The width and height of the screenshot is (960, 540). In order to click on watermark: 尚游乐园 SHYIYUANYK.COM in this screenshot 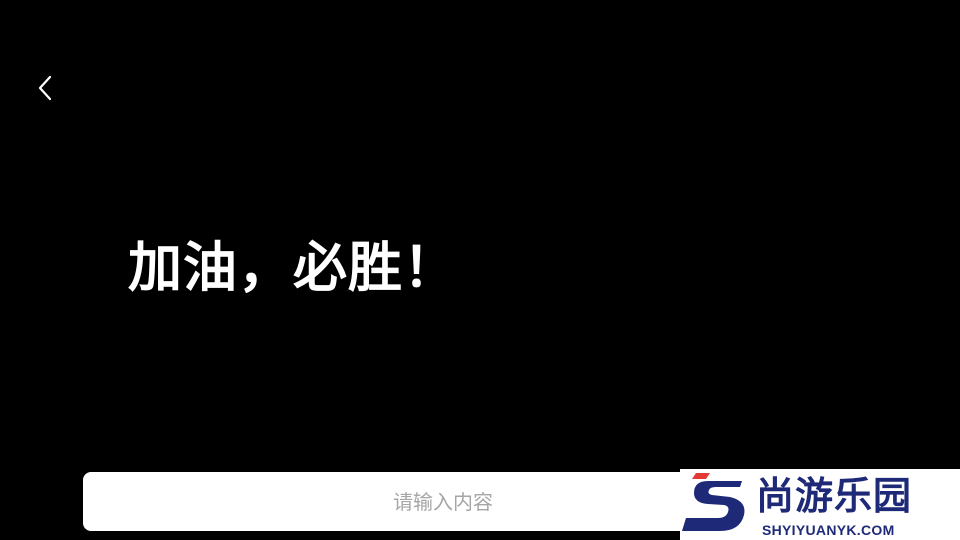, I will do `click(820, 504)`.